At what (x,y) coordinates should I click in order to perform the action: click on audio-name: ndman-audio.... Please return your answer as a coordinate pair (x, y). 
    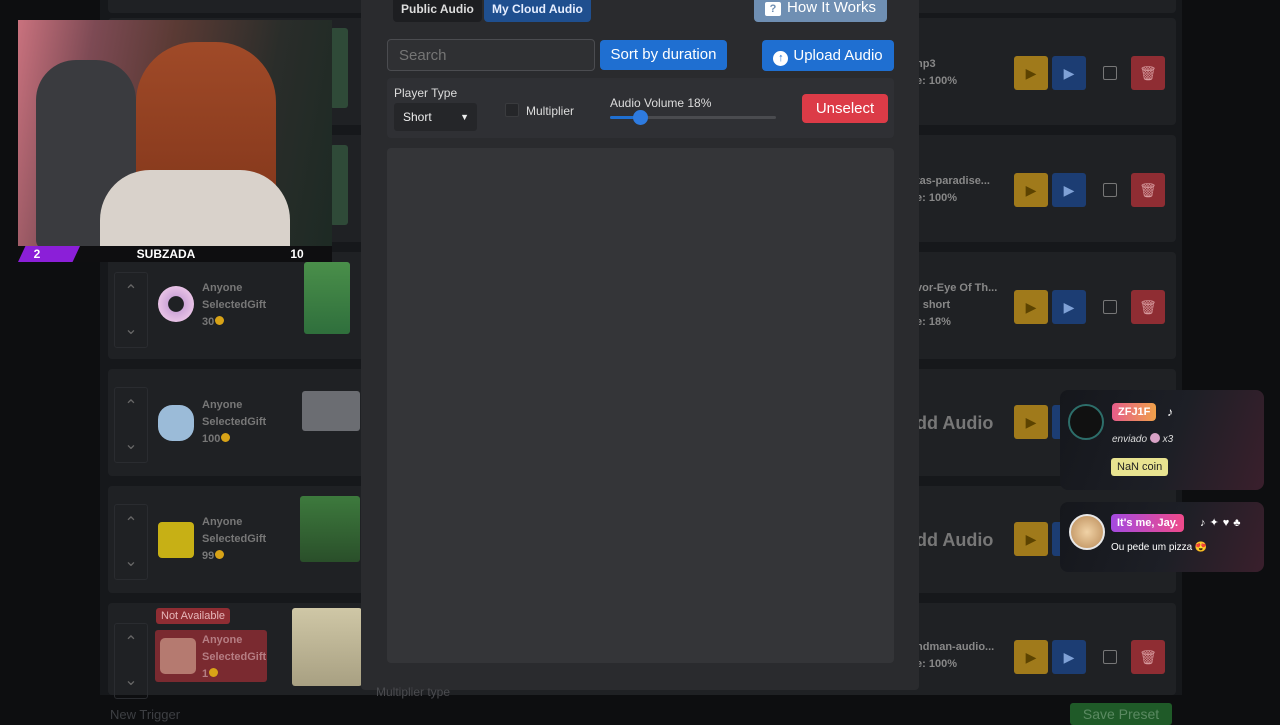
    Looking at the image, I should click on (955, 647).